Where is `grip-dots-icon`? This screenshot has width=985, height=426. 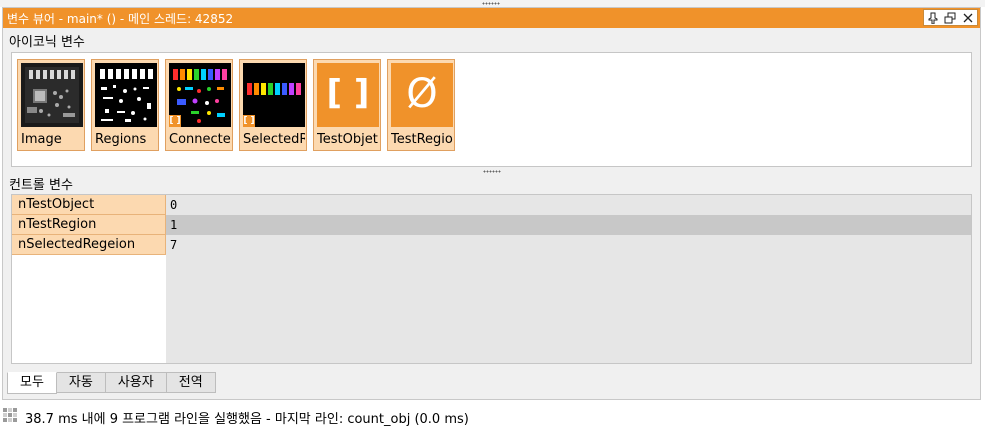
grip-dots-icon is located at coordinates (491, 3).